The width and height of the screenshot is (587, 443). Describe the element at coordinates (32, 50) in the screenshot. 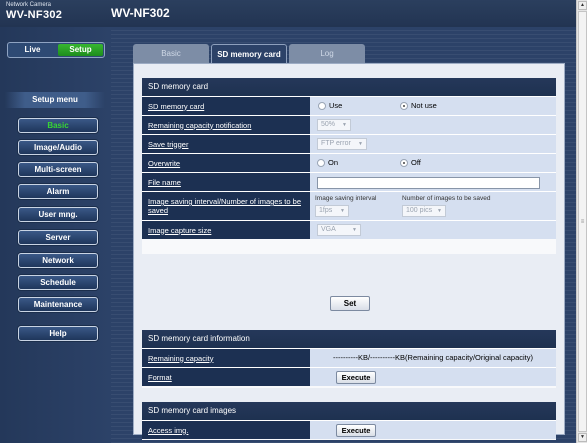

I see `live-button: Live` at that location.